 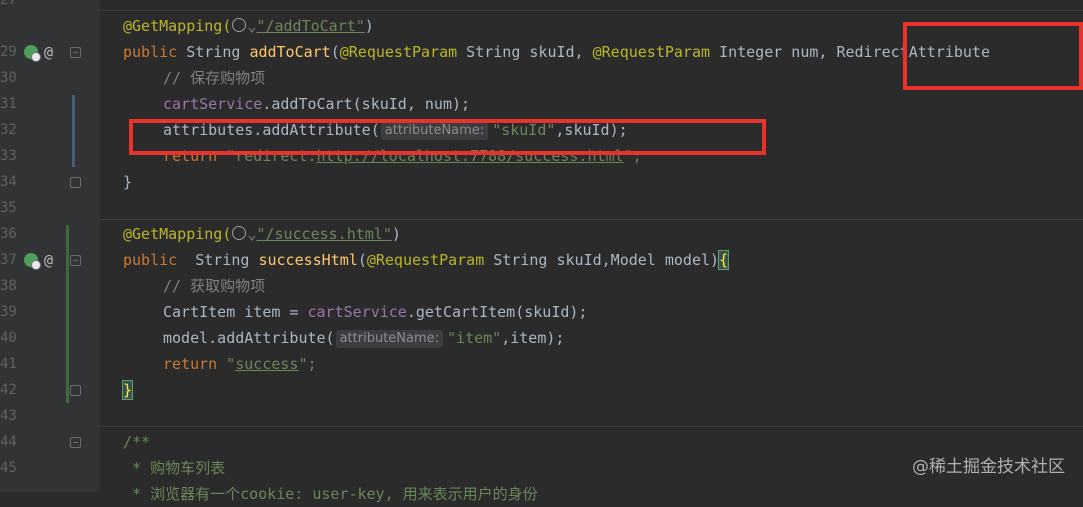 What do you see at coordinates (8, 156) in the screenshot?
I see `line-number: 33` at bounding box center [8, 156].